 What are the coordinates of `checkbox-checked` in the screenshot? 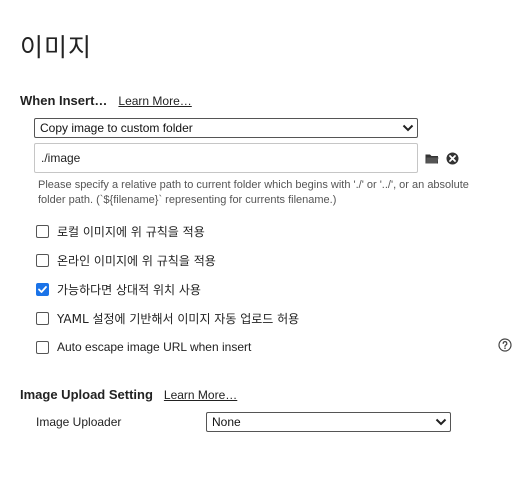 It's located at (42, 289).